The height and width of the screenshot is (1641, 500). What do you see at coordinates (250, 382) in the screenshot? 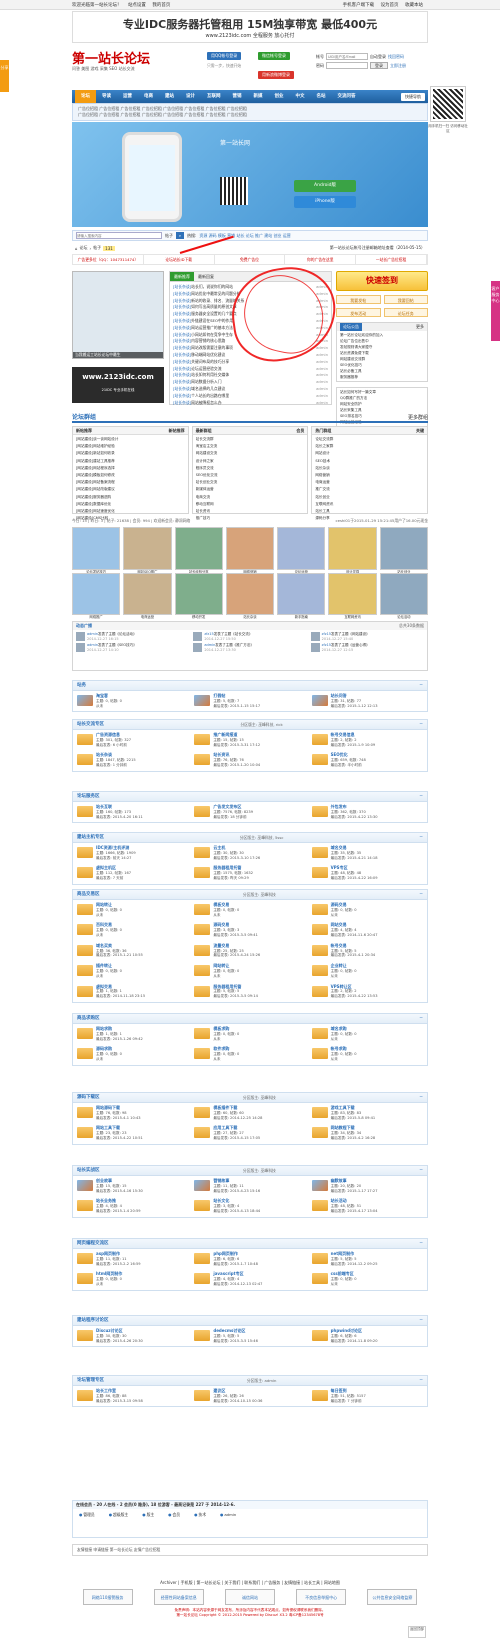
I see `news-item: [站长杂谈]网站数据分析入门 admin` at bounding box center [250, 382].